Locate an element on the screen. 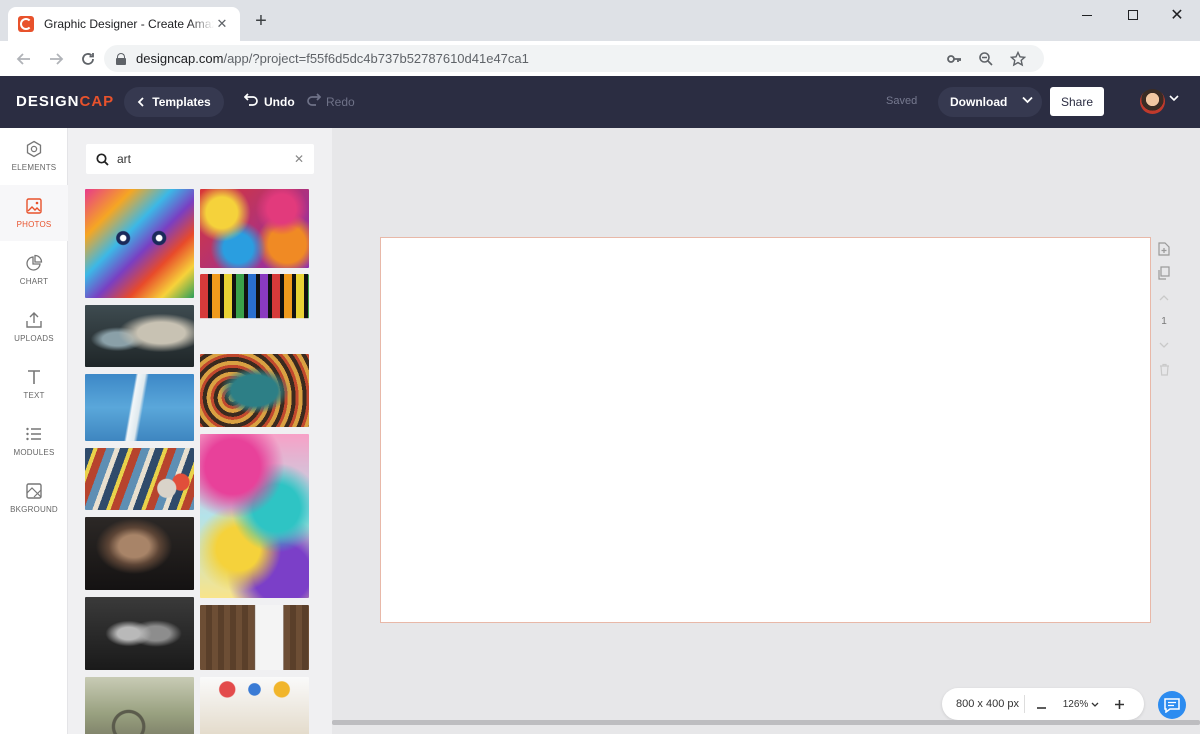 This screenshot has height=734, width=1200. designcap-logo: DESIGNCAP is located at coordinates (65, 101).